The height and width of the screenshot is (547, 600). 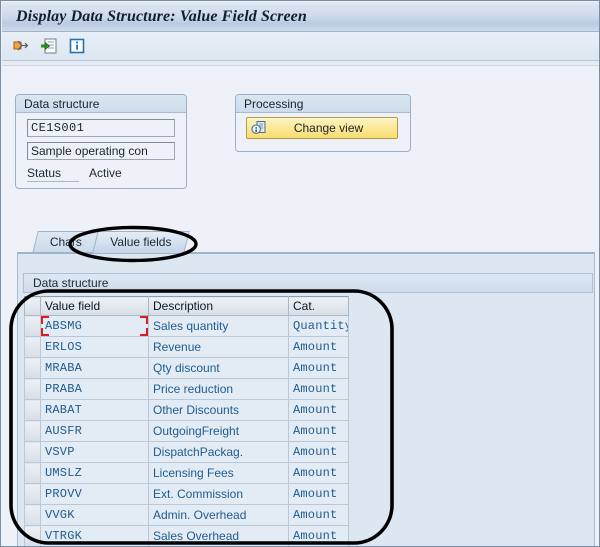 I want to click on info-icon, so click(x=77, y=46).